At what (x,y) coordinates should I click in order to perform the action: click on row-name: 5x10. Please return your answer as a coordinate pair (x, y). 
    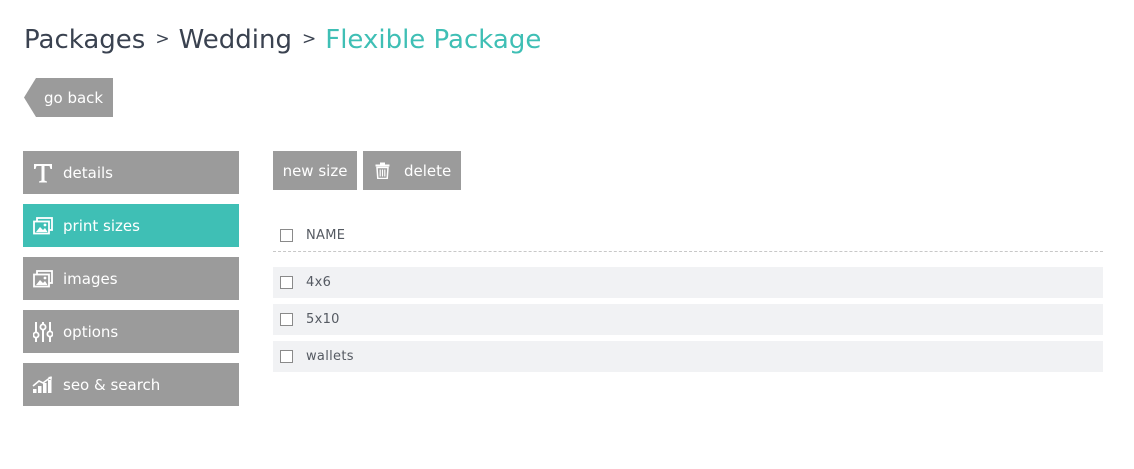
    Looking at the image, I should click on (323, 319).